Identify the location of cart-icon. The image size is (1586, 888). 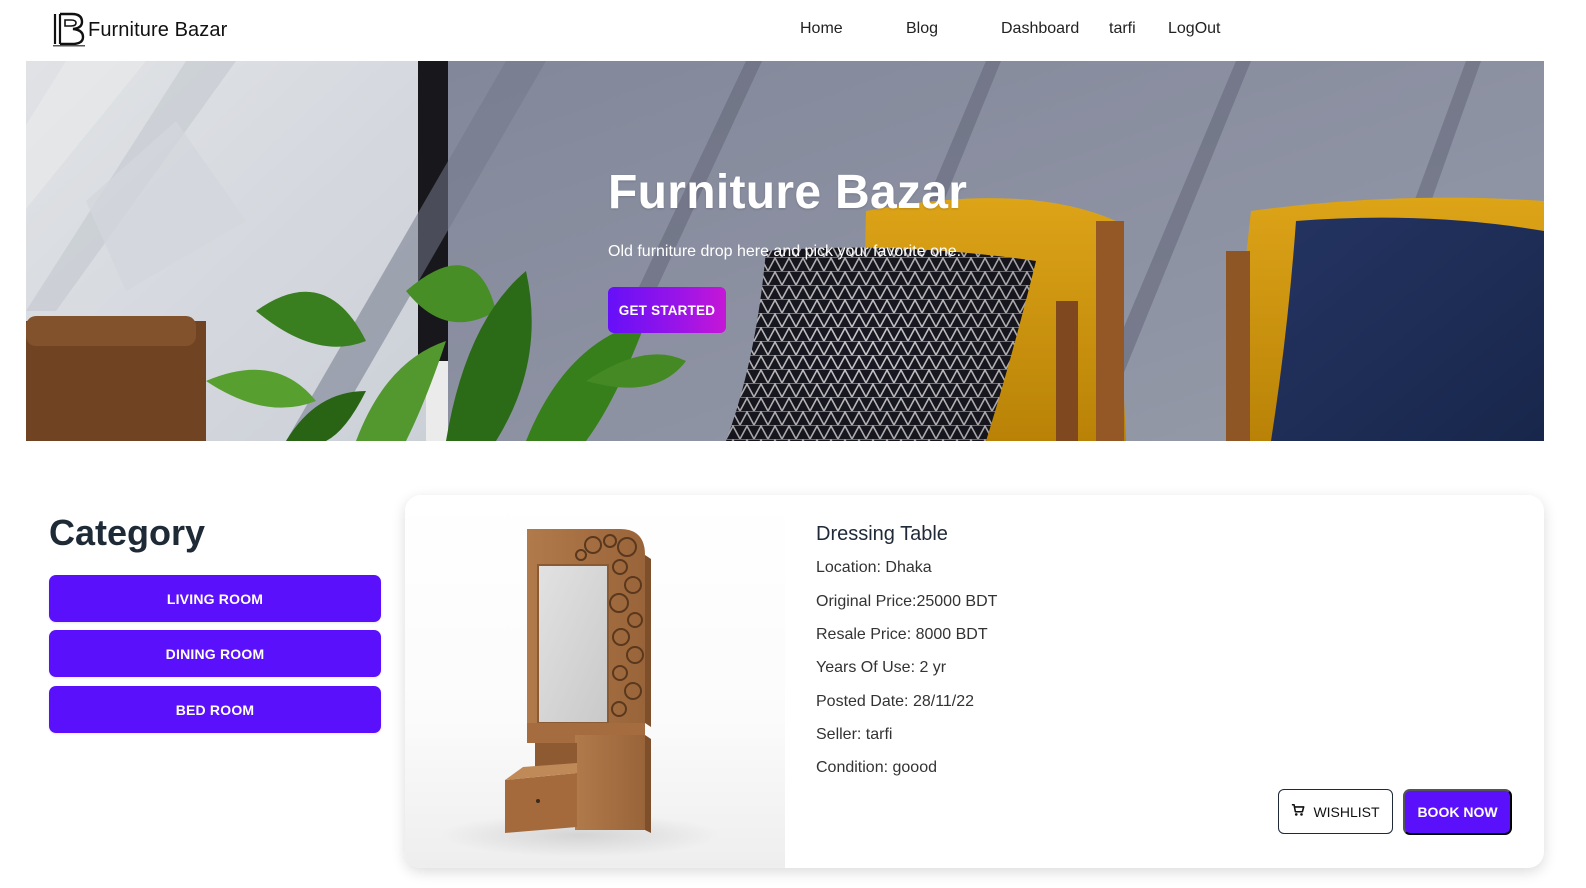
(1298, 811).